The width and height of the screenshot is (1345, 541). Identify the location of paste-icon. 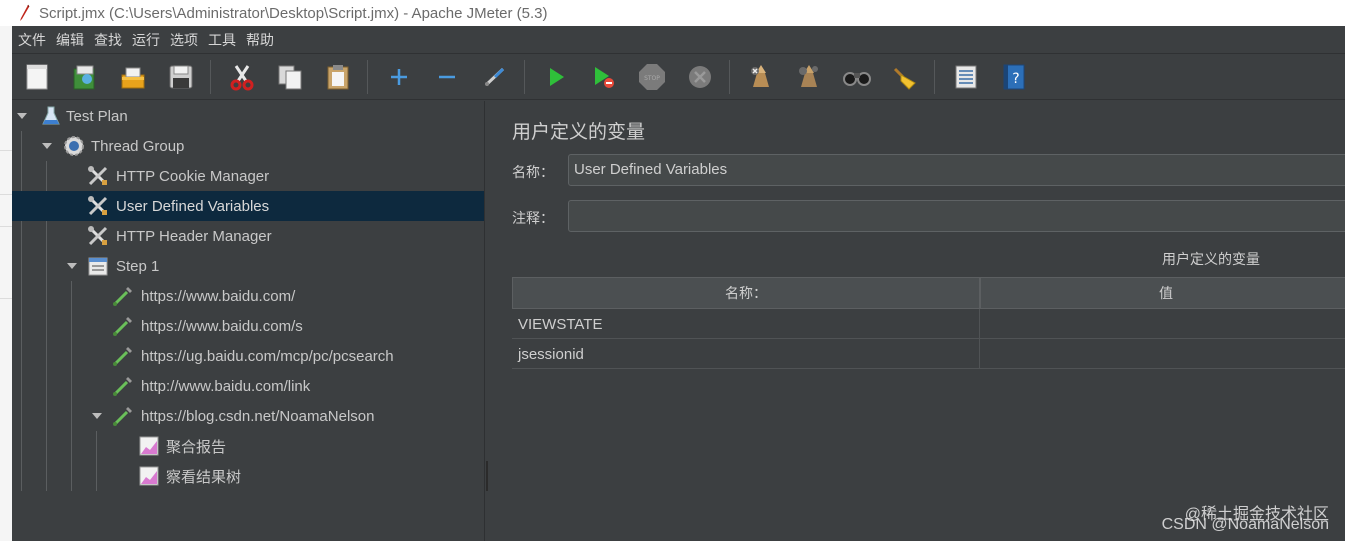
(338, 77).